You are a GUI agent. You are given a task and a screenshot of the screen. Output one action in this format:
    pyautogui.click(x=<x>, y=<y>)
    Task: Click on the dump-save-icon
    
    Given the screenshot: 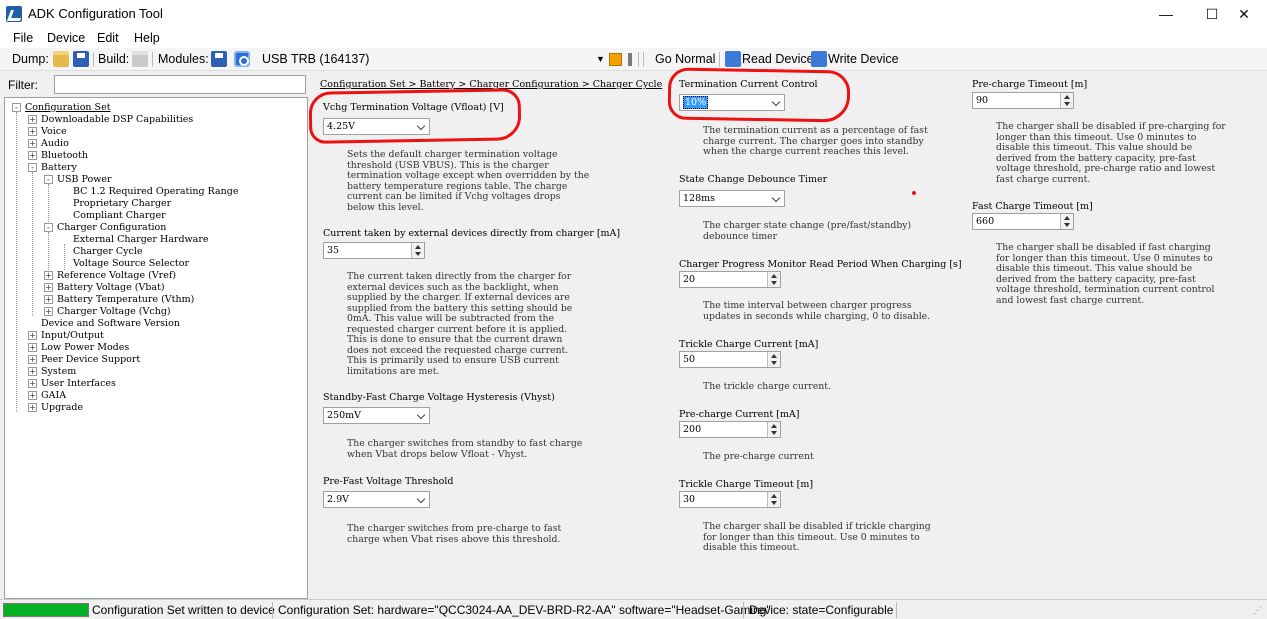 What is the action you would take?
    pyautogui.click(x=81, y=59)
    